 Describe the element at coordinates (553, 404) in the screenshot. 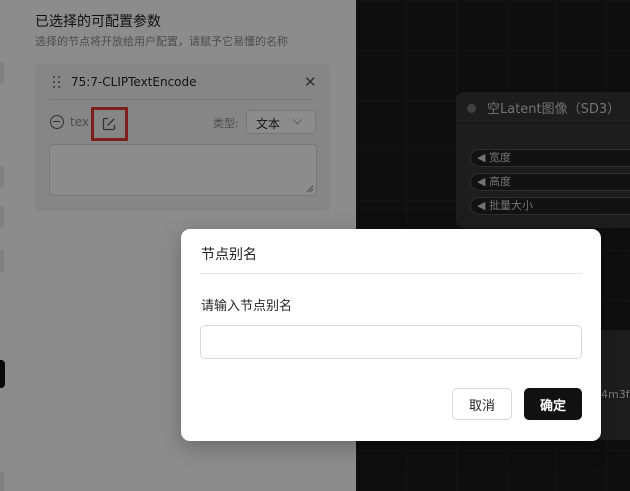

I see `confirm-button: 确定` at that location.